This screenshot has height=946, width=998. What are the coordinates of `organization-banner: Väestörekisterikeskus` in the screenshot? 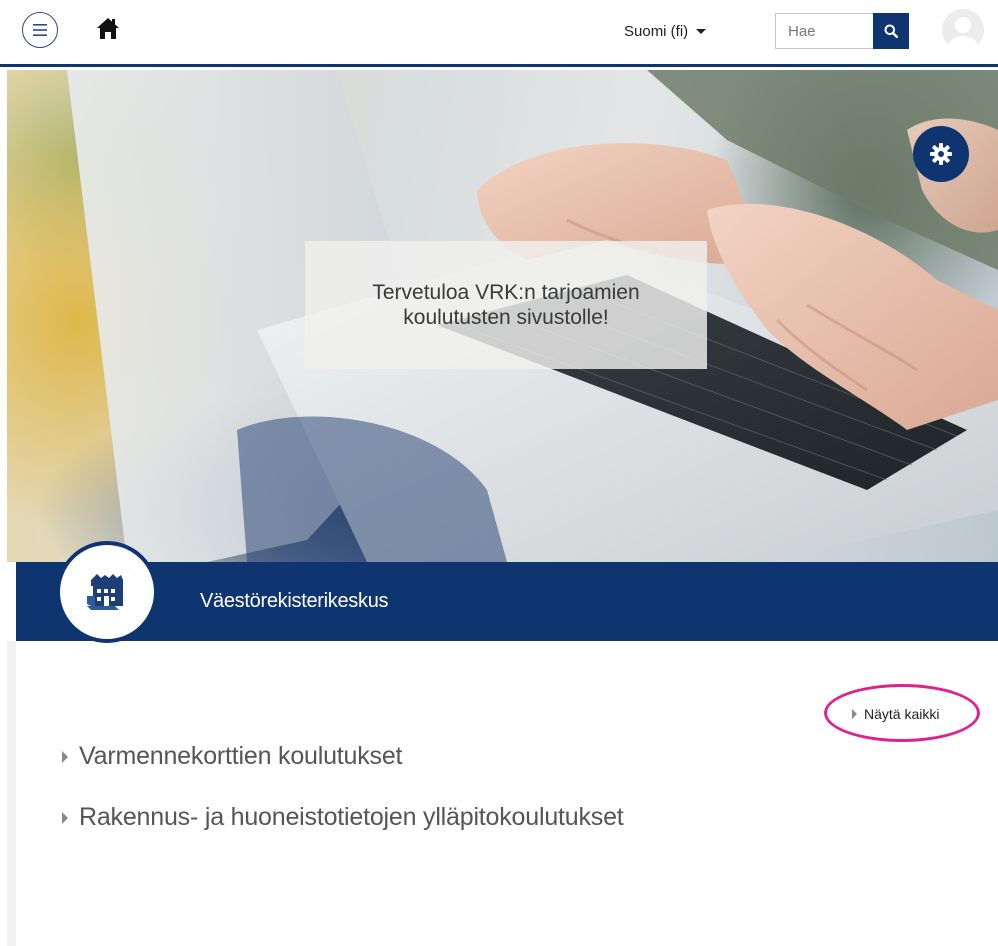 It's located at (507, 601).